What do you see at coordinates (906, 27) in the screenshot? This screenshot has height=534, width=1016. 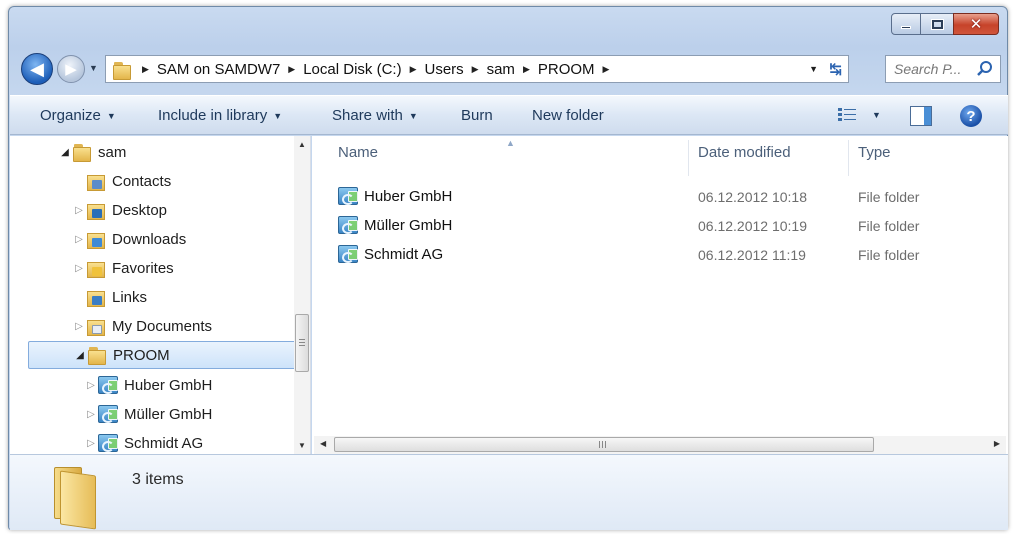 I see `minimize-icon` at bounding box center [906, 27].